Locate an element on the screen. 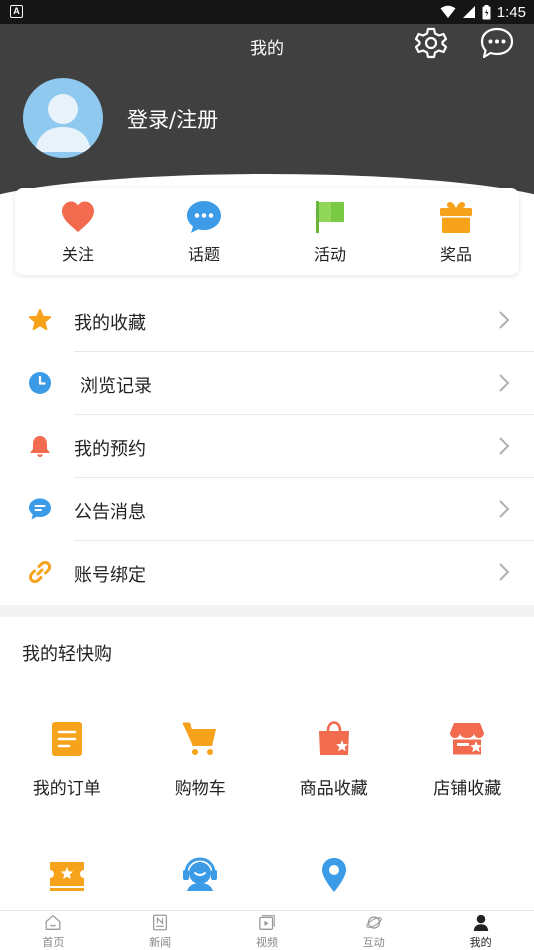  menu-item-label: 浏览记录 is located at coordinates (116, 386).